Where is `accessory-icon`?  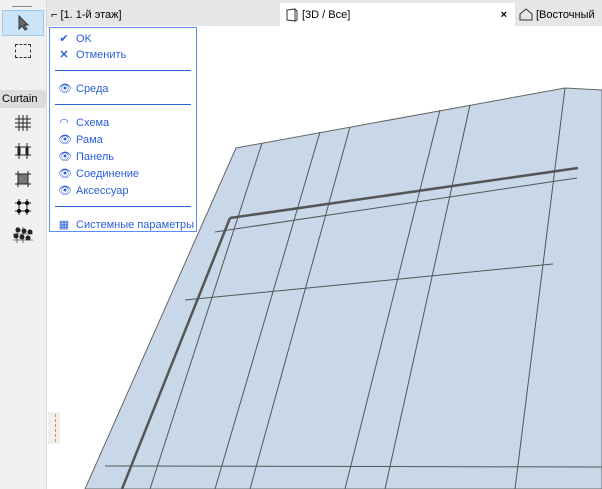 accessory-icon is located at coordinates (23, 235).